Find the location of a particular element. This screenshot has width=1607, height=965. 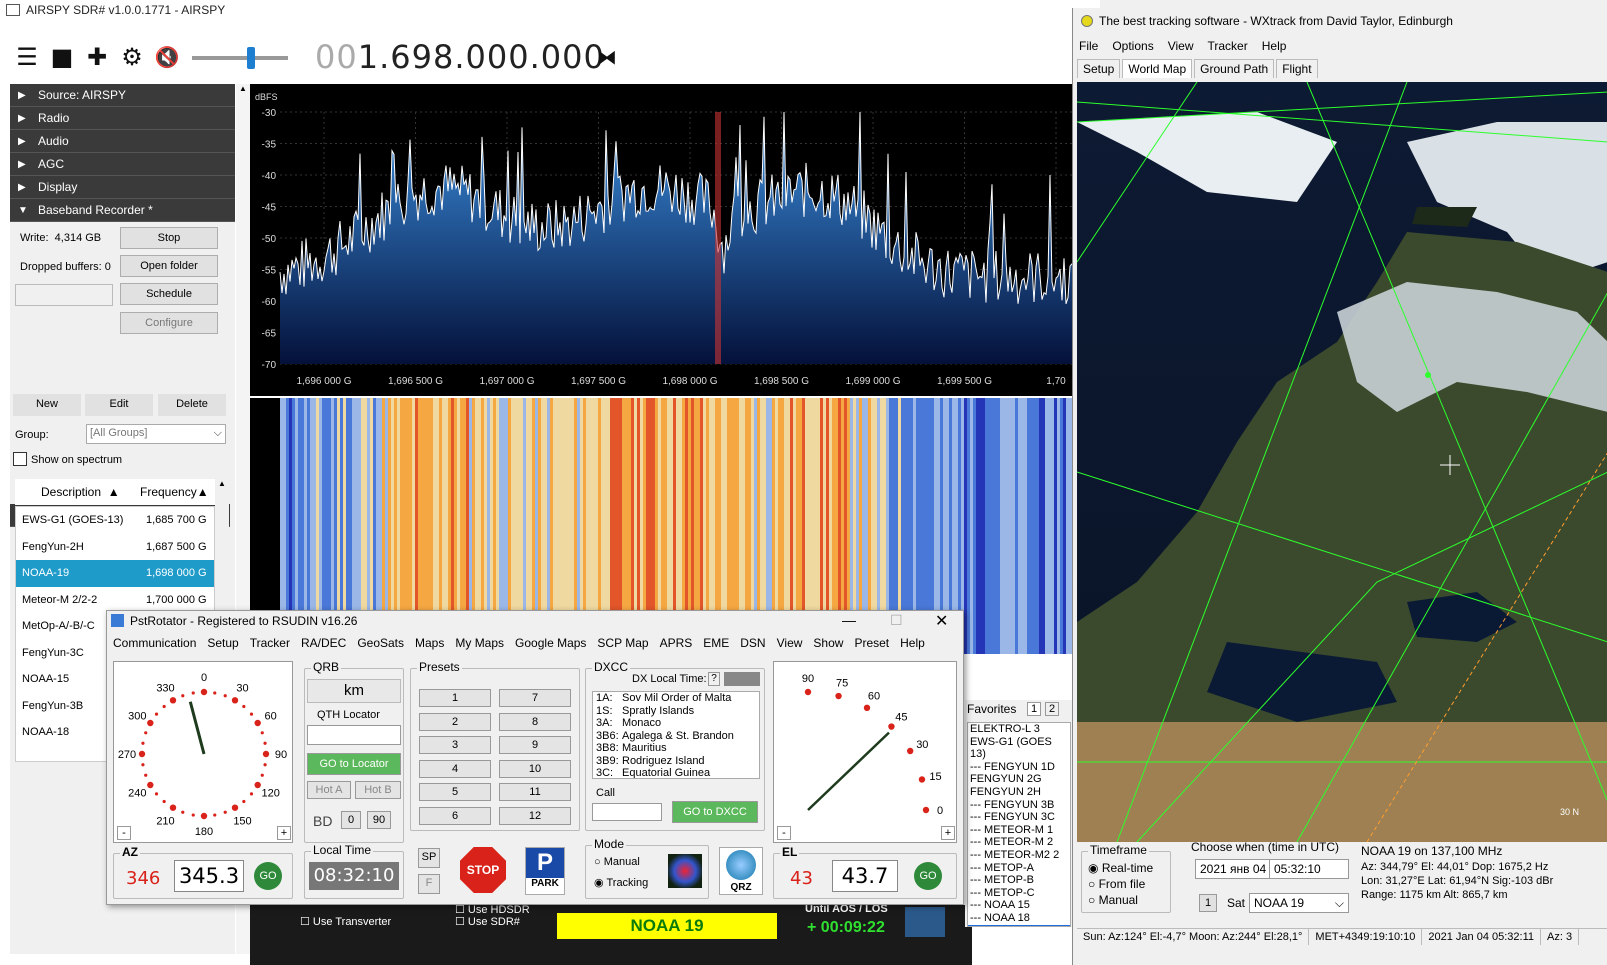

pst-menu-item: GeoSats is located at coordinates (380, 643).